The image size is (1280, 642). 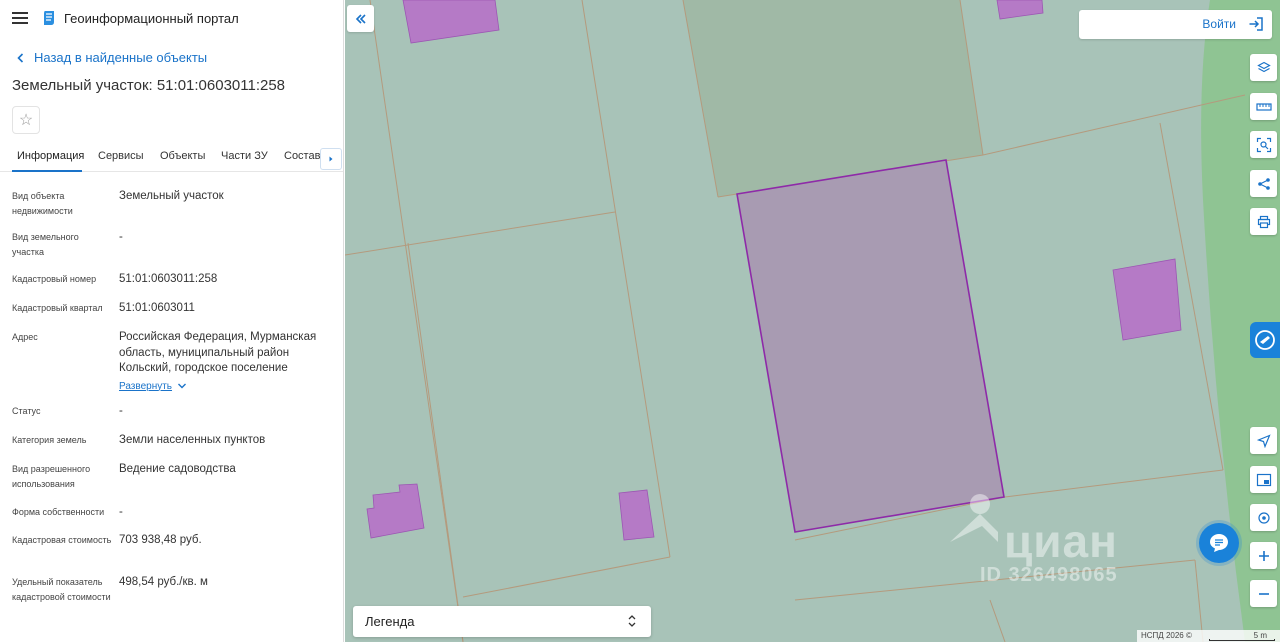 I want to click on tab-information: Информация, so click(x=50, y=156).